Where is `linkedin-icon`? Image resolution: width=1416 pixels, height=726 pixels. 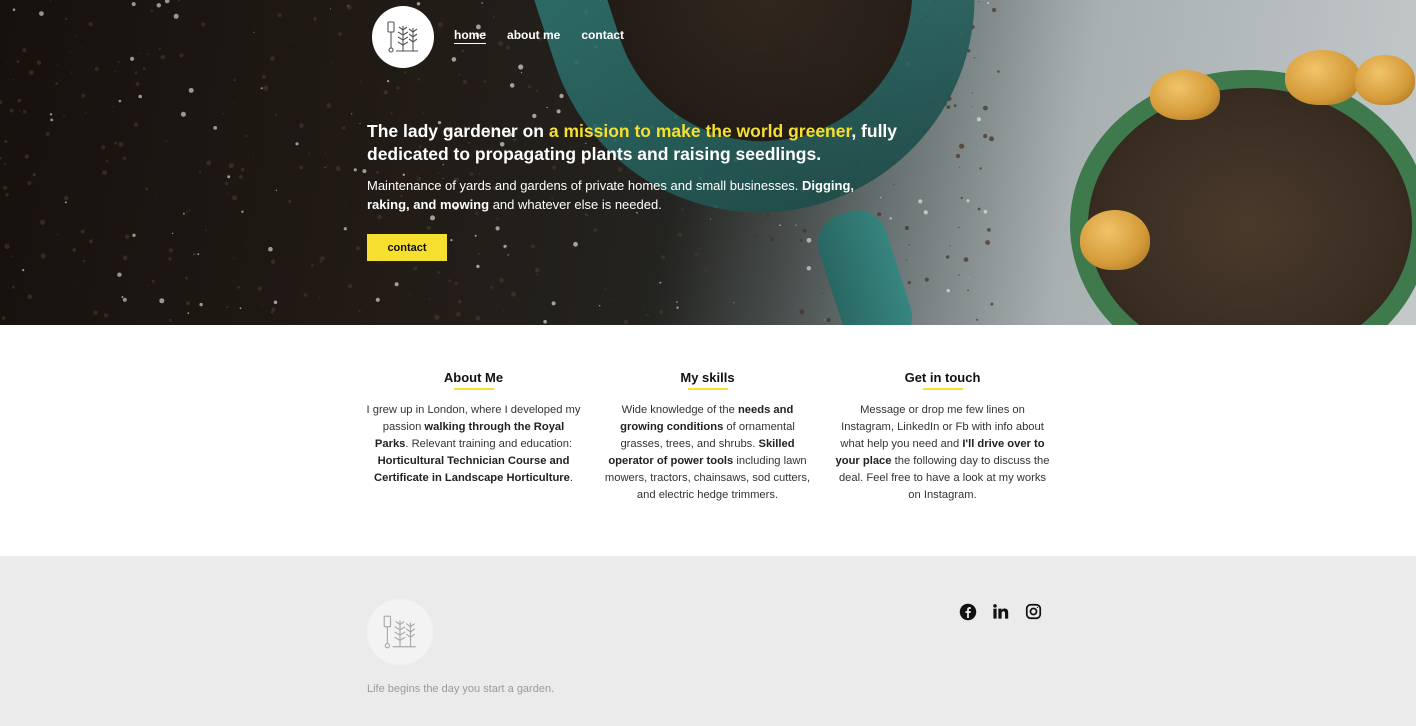 linkedin-icon is located at coordinates (1000, 611).